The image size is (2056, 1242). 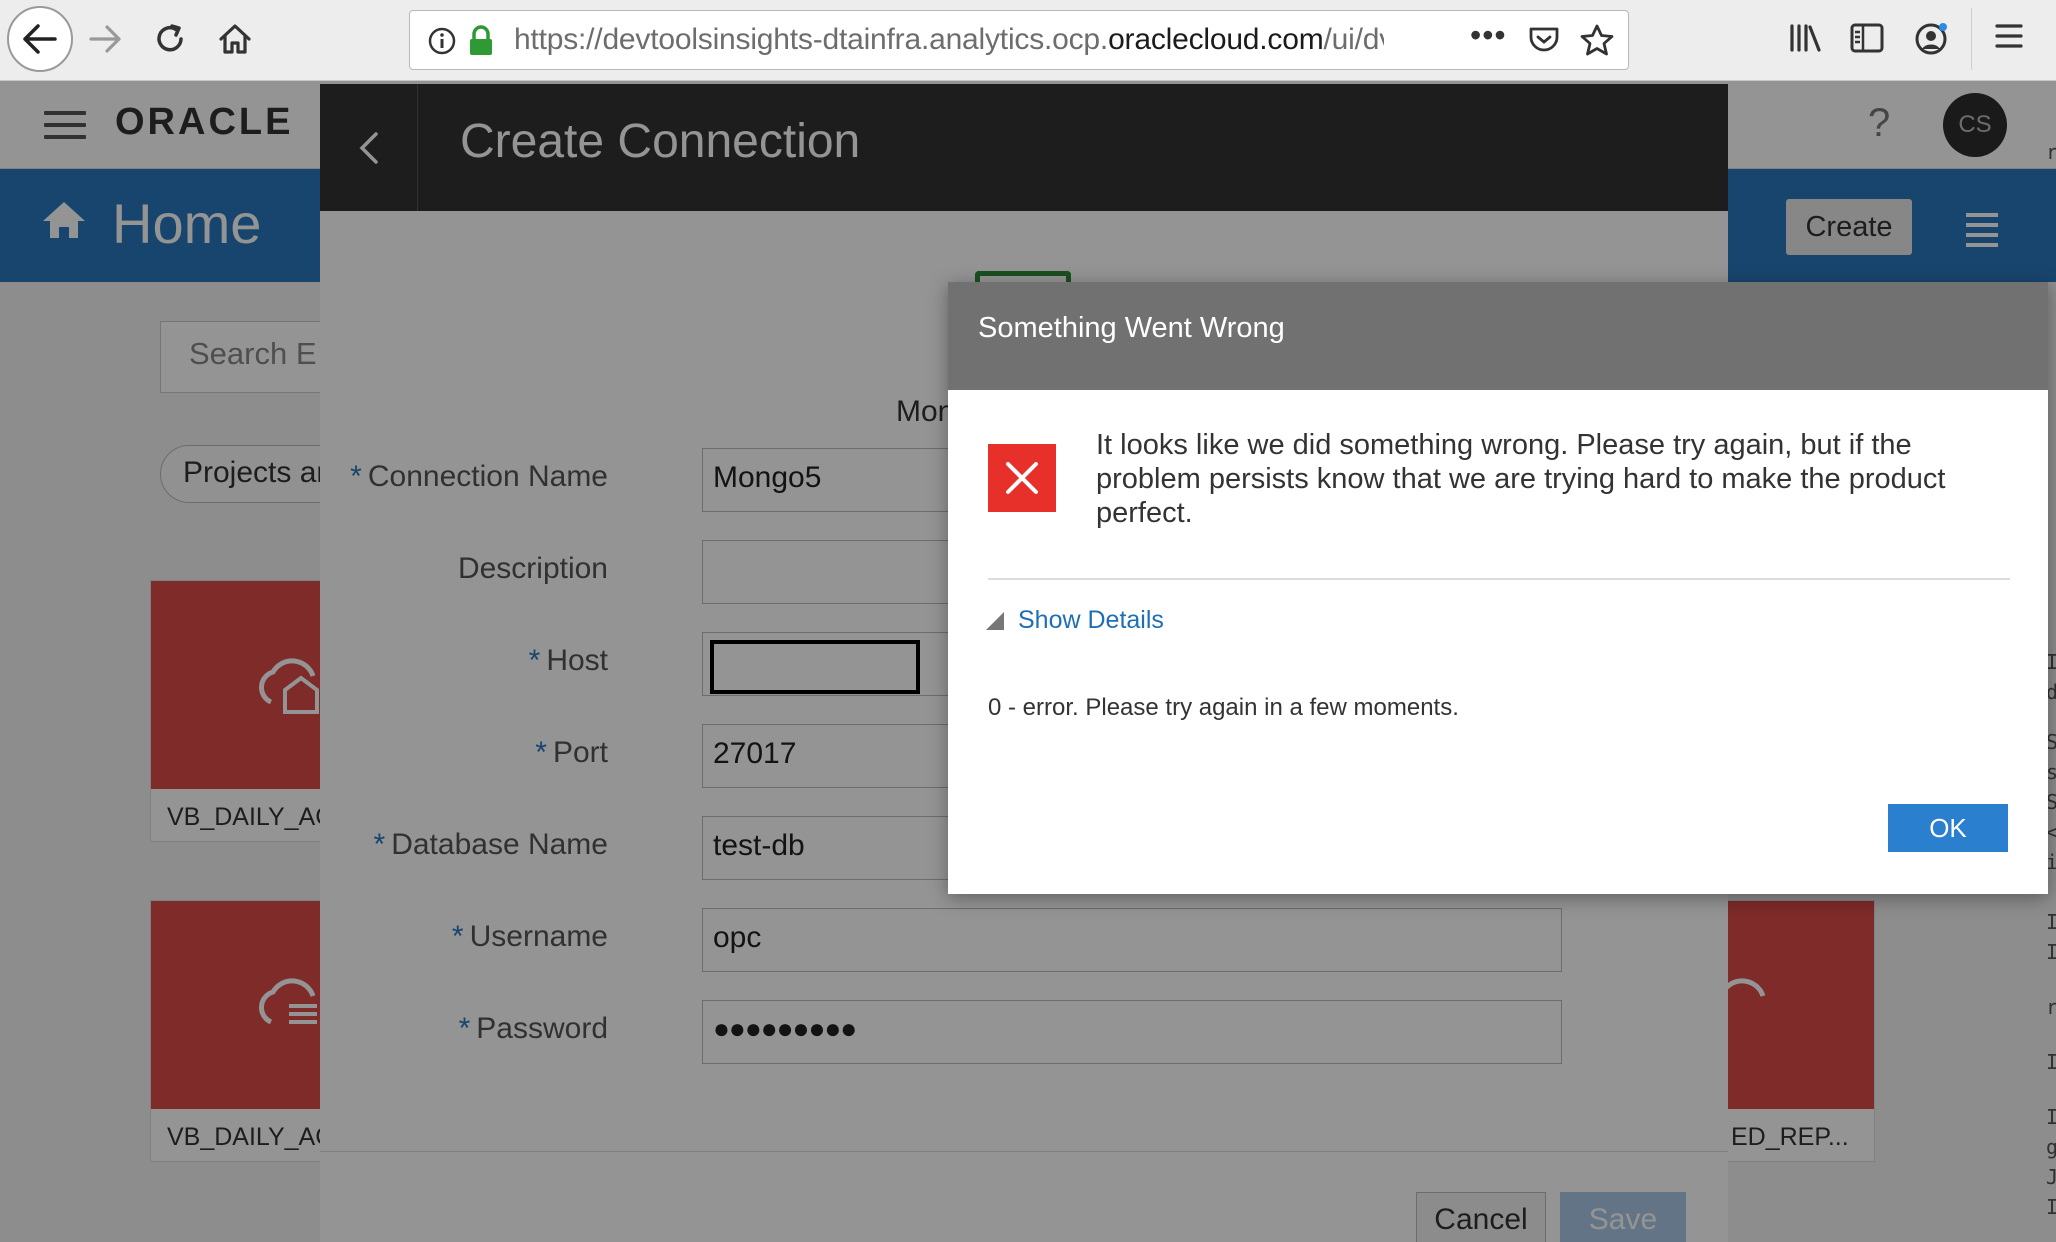 What do you see at coordinates (1488, 35) in the screenshot?
I see `page-actions-icon: •••` at bounding box center [1488, 35].